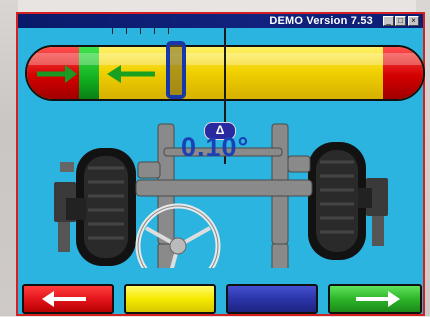  Describe the element at coordinates (400, 21) in the screenshot. I see `maximize-button: □` at that location.